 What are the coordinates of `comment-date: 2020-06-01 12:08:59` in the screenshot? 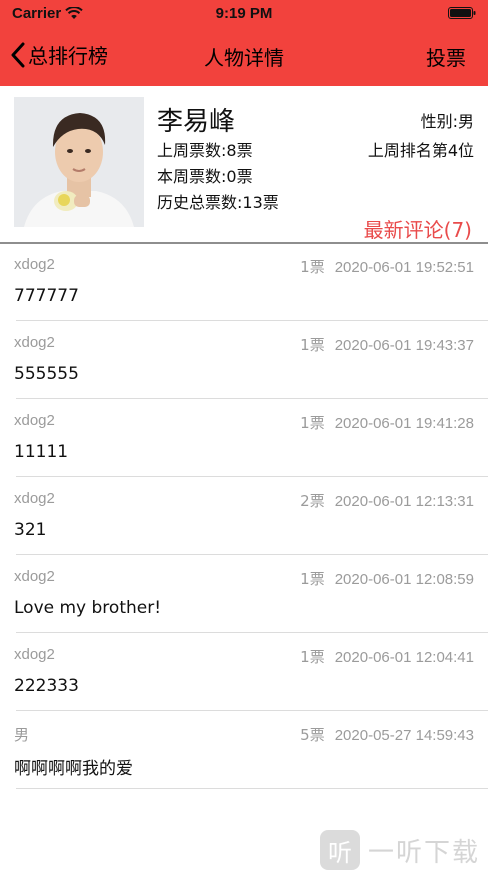 It's located at (404, 579).